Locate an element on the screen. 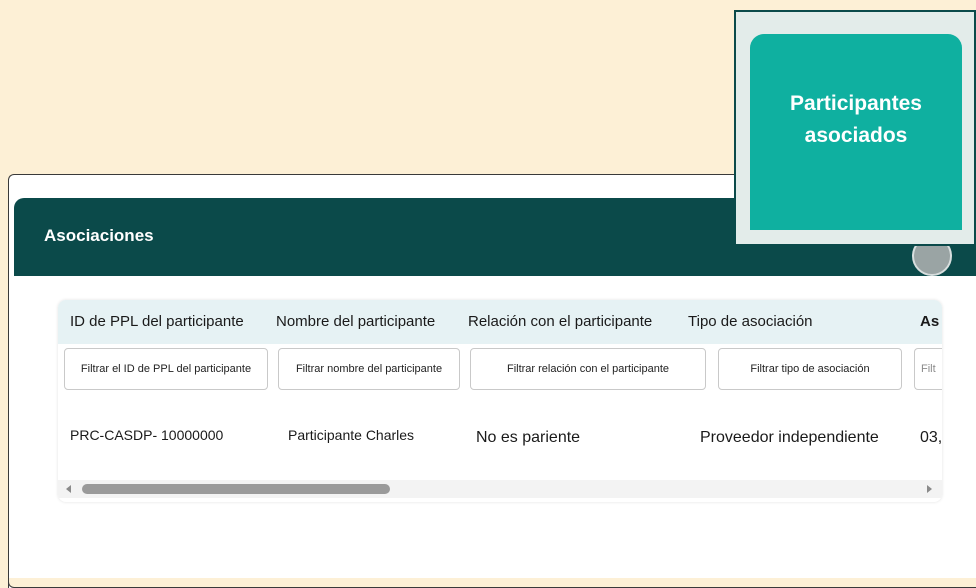  filter-association-type-input: Filtrar tipo de asociación is located at coordinates (810, 369).